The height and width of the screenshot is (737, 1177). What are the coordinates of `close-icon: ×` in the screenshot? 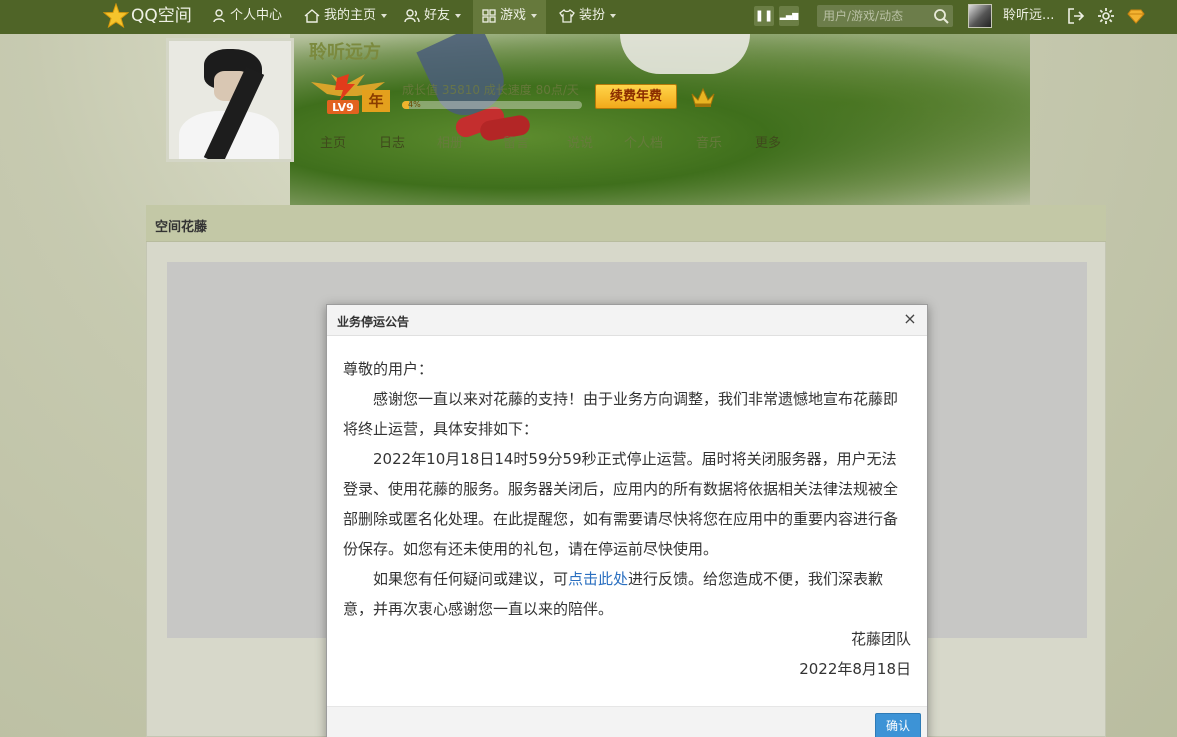 It's located at (910, 319).